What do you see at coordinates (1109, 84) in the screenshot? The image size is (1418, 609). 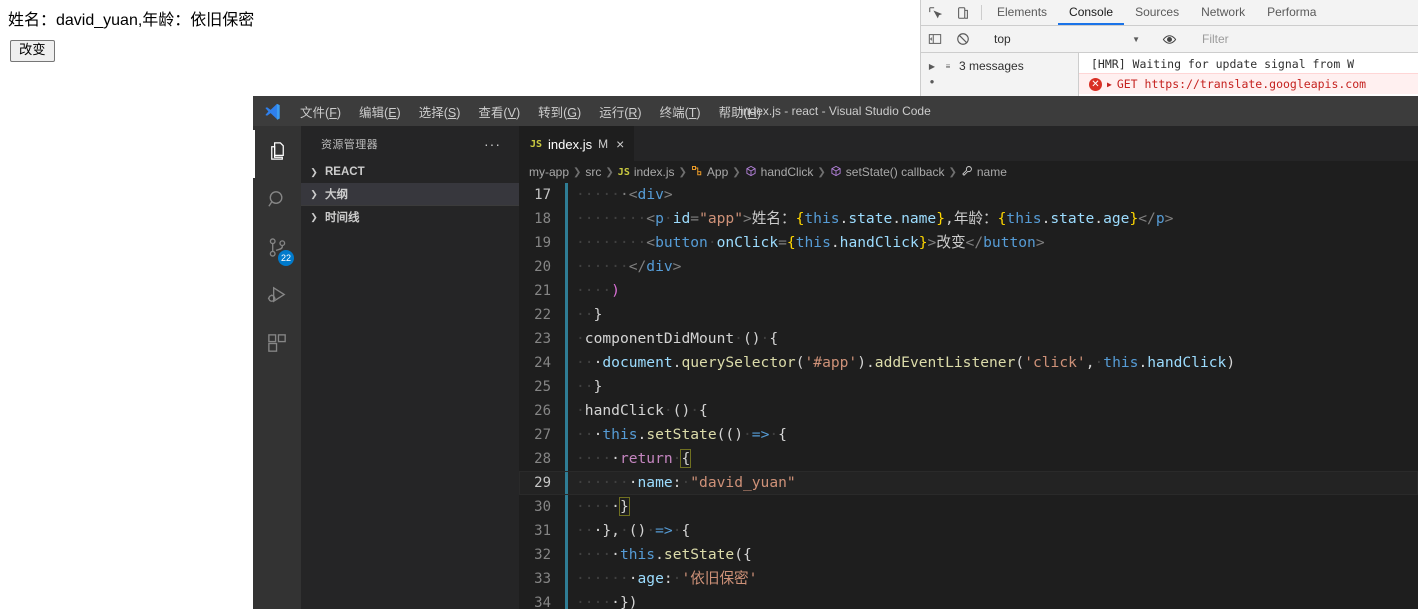 I see `expand-triangle-icon: ▶` at bounding box center [1109, 84].